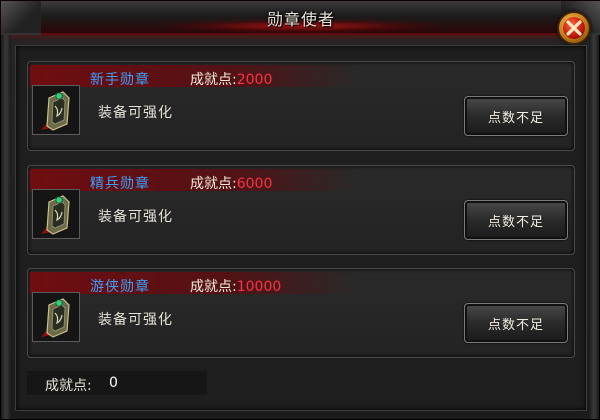 The height and width of the screenshot is (420, 600). I want to click on points-value: 2000, so click(254, 80).